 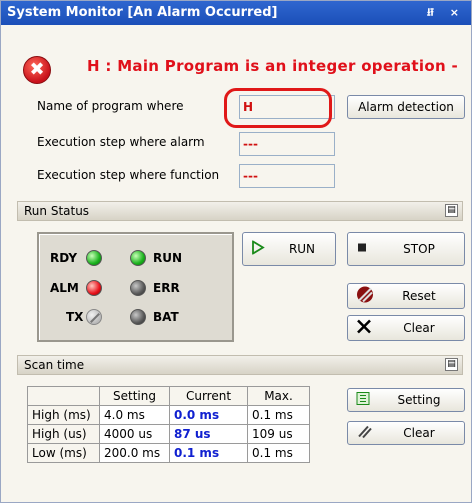 What do you see at coordinates (419, 400) in the screenshot?
I see `scan-setting-button-label: Setting` at bounding box center [419, 400].